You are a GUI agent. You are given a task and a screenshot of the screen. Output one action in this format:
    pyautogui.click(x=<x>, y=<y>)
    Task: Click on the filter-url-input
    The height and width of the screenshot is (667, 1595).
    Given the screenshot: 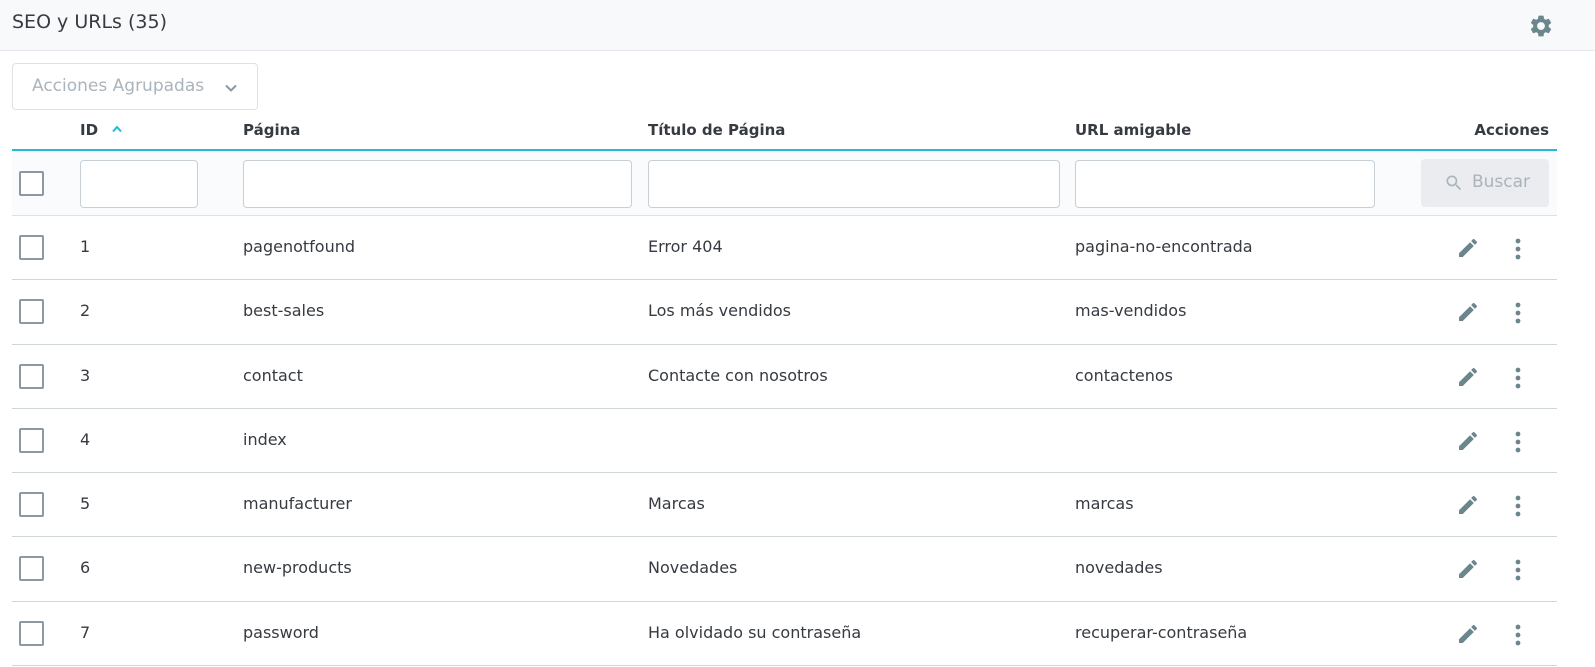 What is the action you would take?
    pyautogui.click(x=1225, y=184)
    